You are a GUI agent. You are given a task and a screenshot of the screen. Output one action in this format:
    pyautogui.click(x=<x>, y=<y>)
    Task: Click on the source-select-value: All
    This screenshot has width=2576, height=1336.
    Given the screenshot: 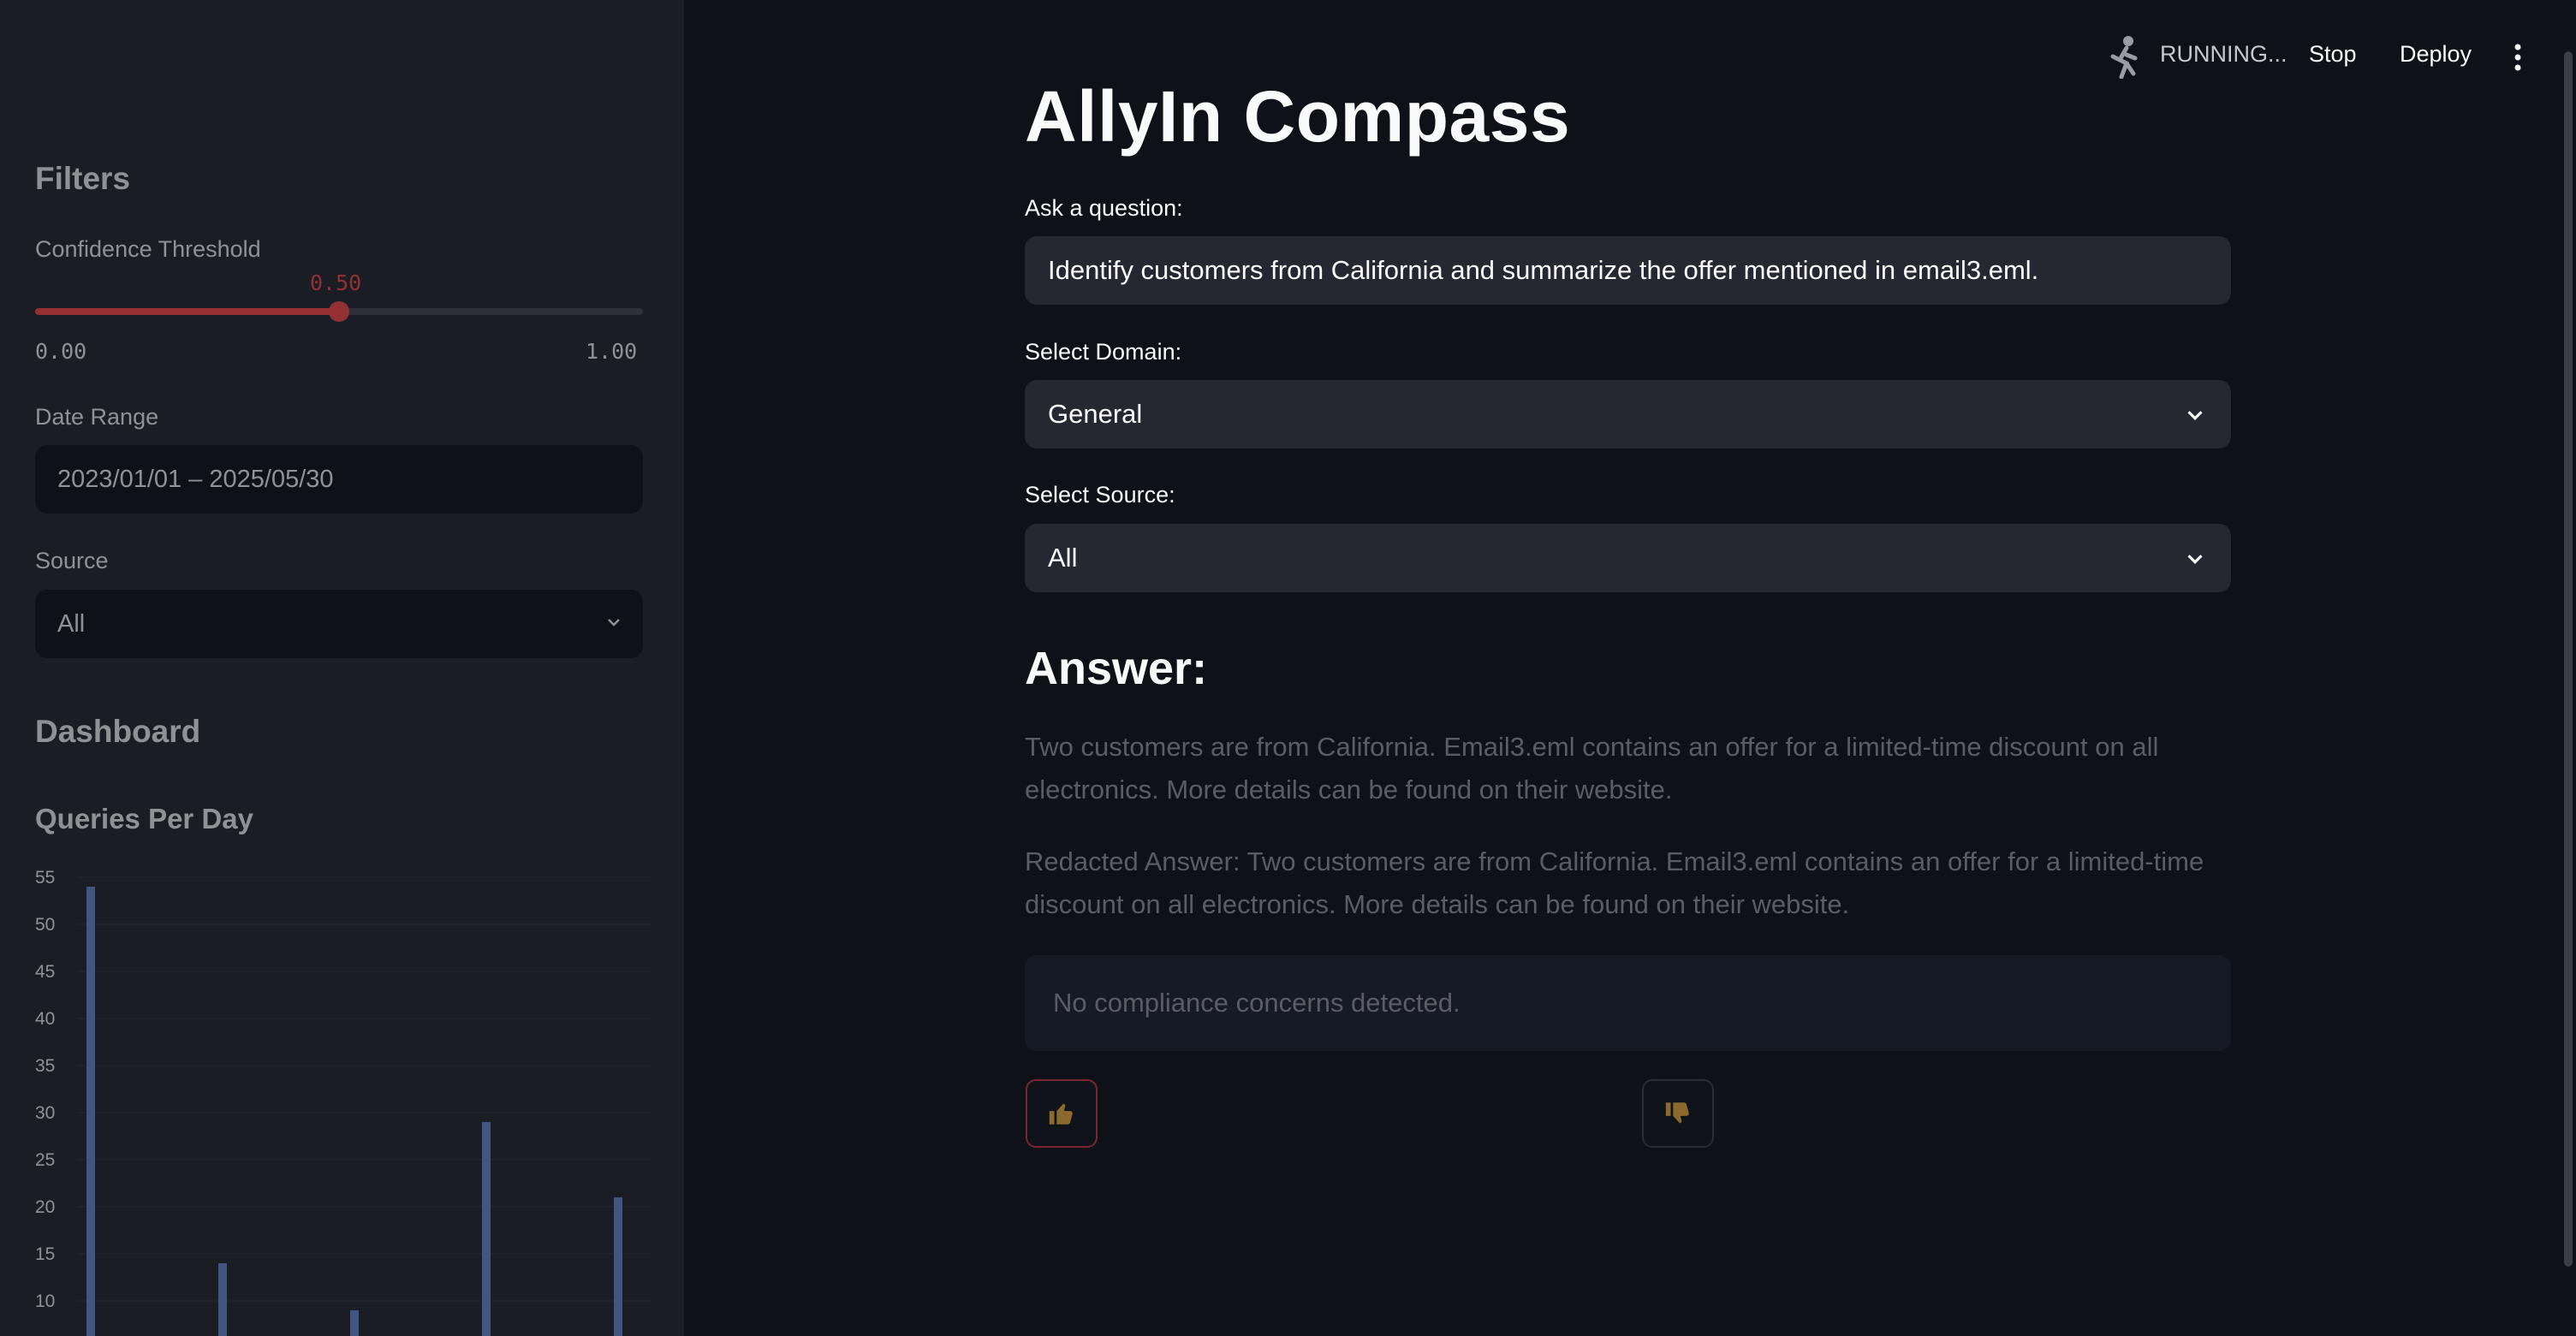 What is the action you would take?
    pyautogui.click(x=72, y=624)
    